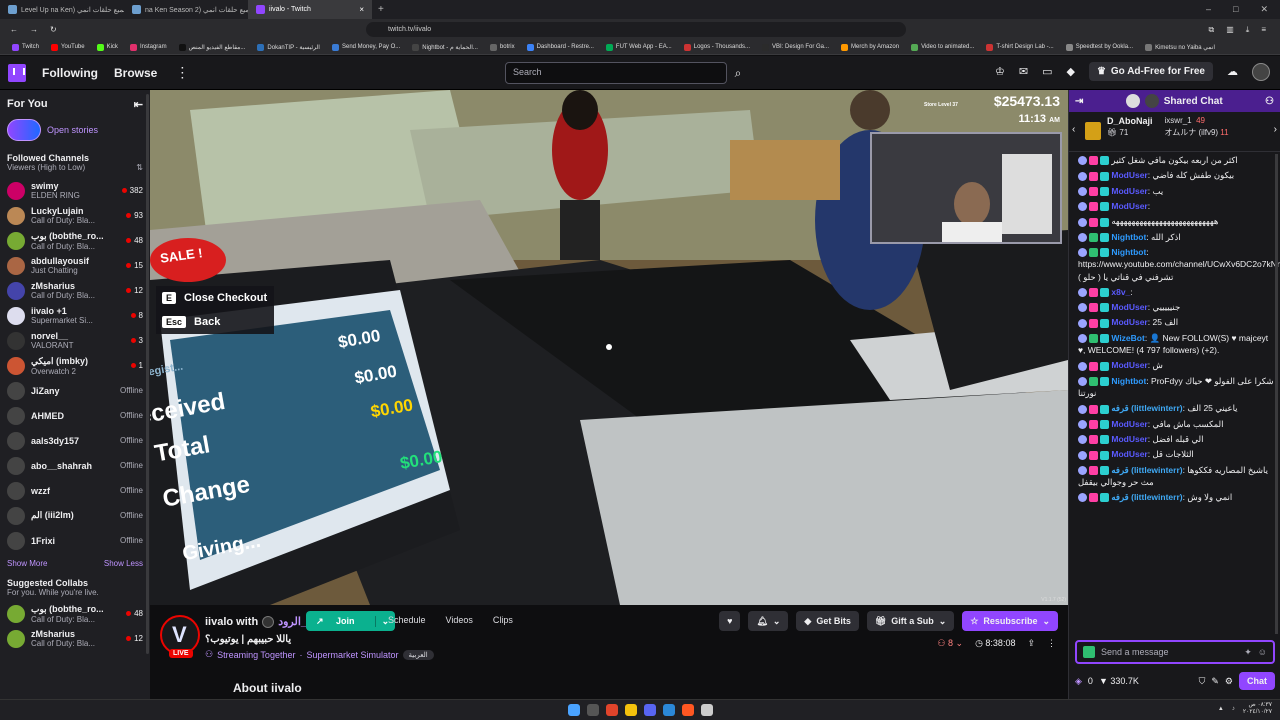 This screenshot has height=720, width=1280. Describe the element at coordinates (75, 613) in the screenshot. I see `suggested-collab-item: بوب (bobthe_ro... Call of Duty: Bla... 48` at that location.